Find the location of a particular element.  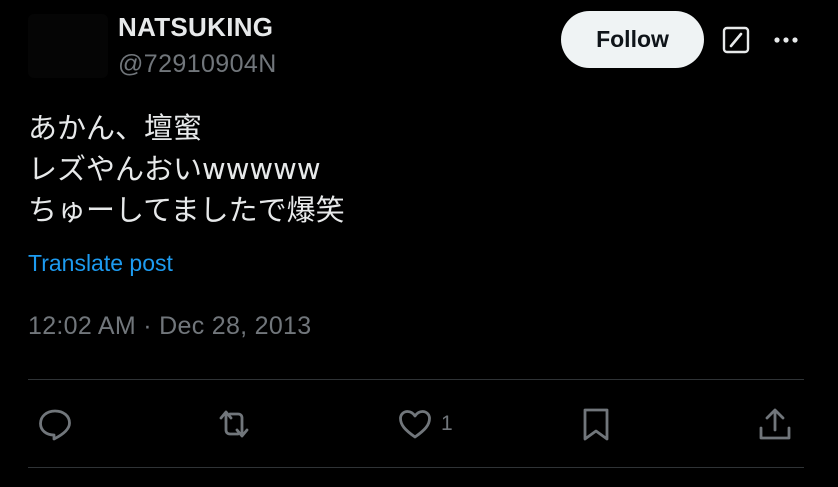

like-button: 1 is located at coordinates (425, 424).